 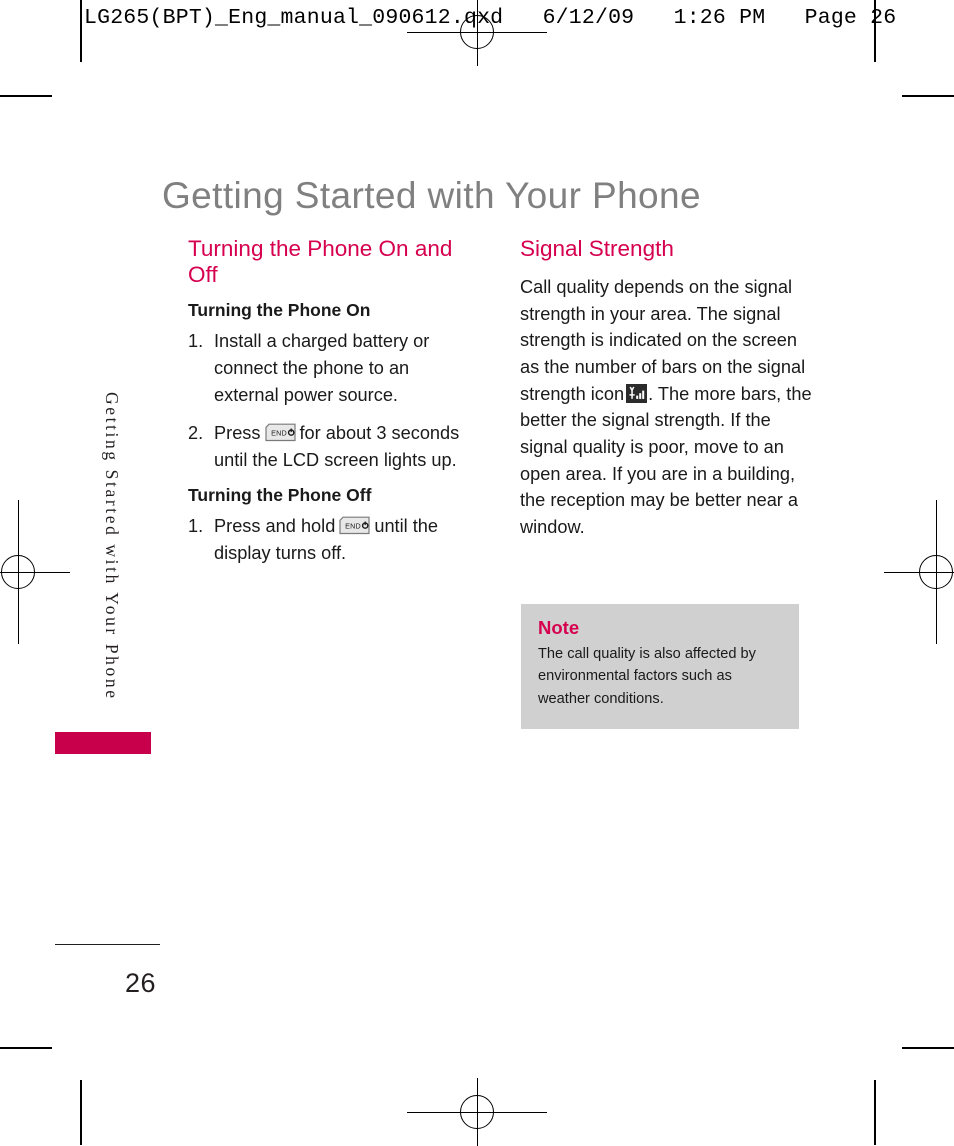 I want to click on side-tab-label: Getting Started with Your Phone, so click(x=112, y=546).